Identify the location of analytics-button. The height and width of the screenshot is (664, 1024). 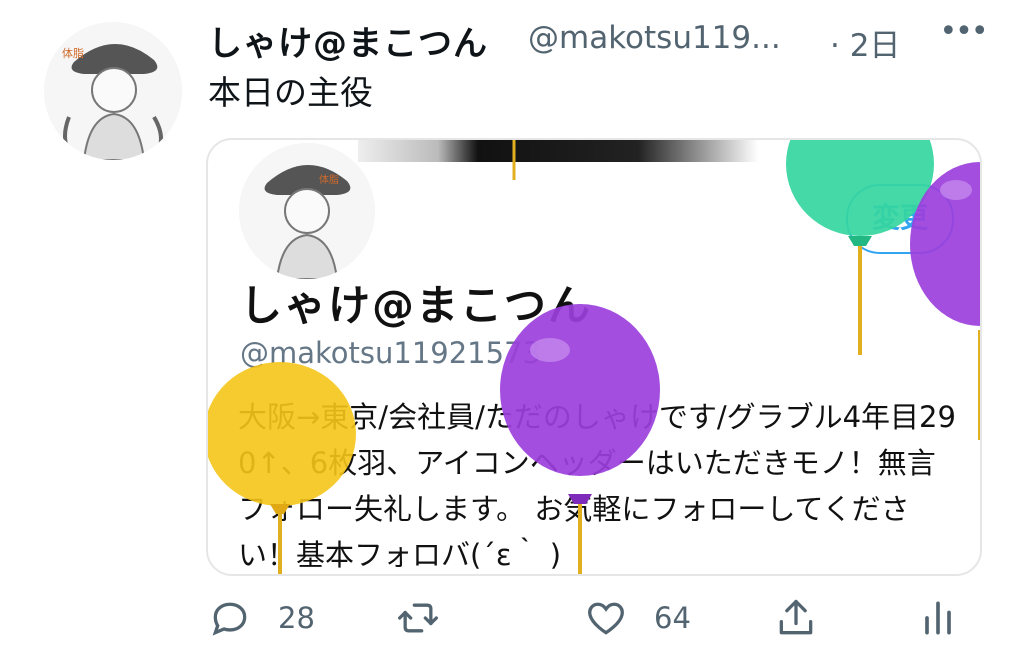
(938, 618).